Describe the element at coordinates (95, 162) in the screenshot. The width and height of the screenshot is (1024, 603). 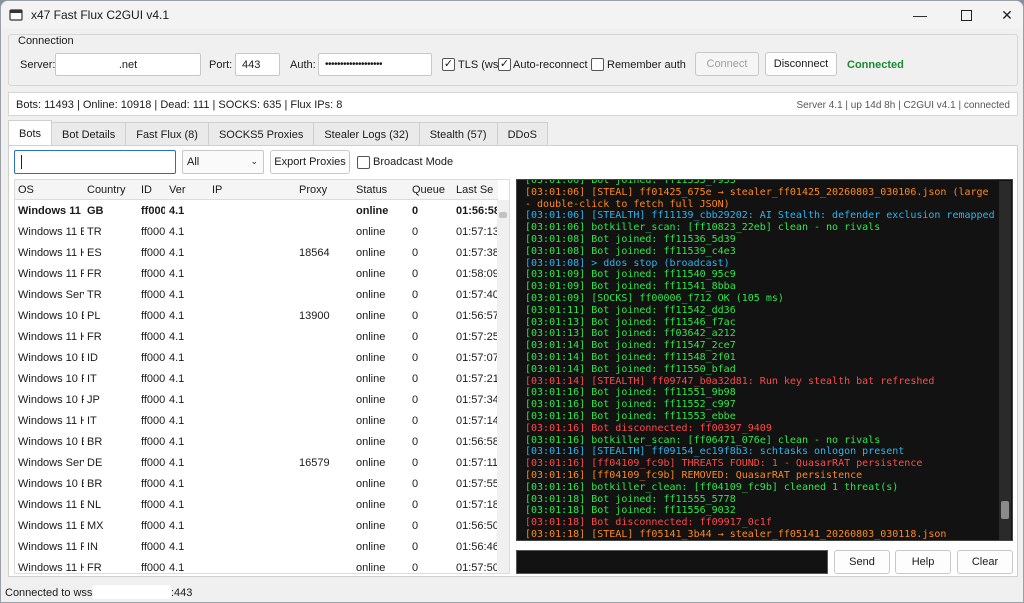
I see `search-input` at that location.